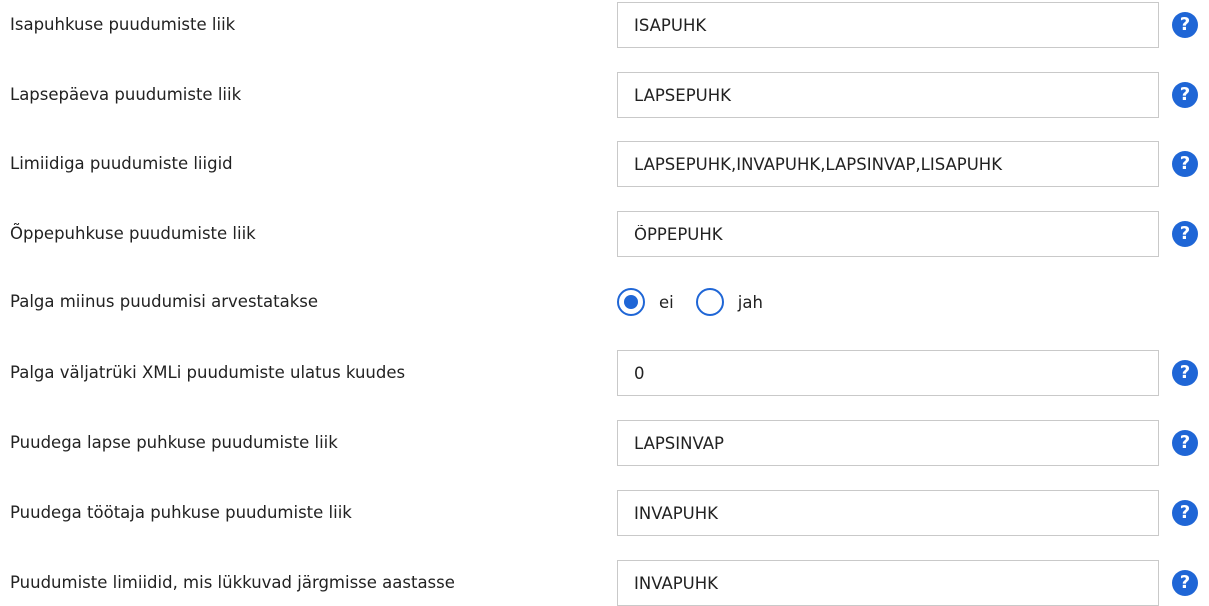 The height and width of the screenshot is (606, 1209). What do you see at coordinates (888, 234) in the screenshot?
I see `oppepuhkus-type-input` at bounding box center [888, 234].